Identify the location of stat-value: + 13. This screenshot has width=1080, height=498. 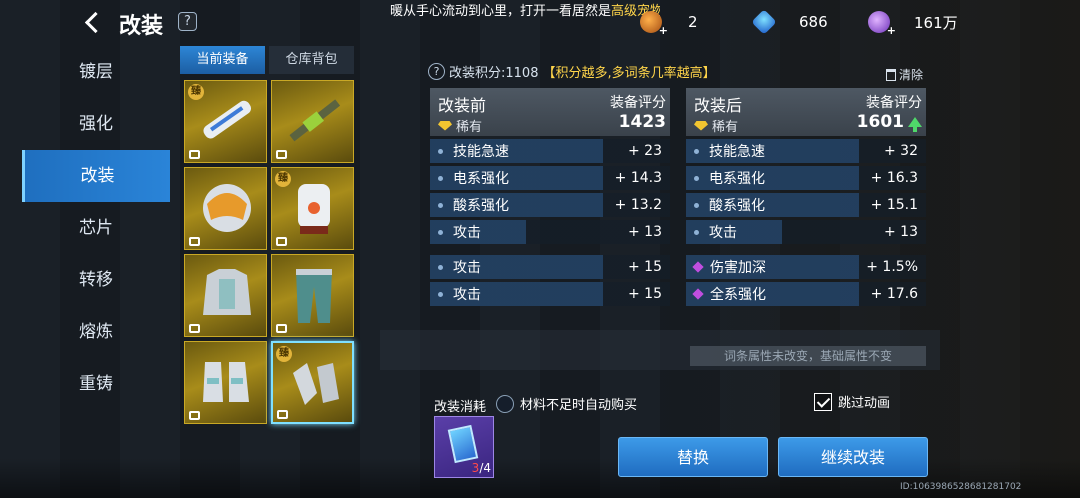
(901, 232).